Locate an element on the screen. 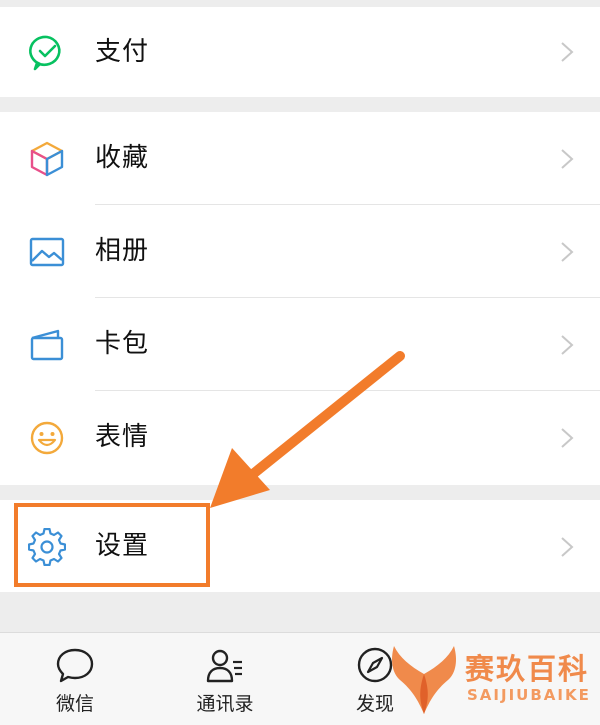  menu-item-stickers-label: 表情 is located at coordinates (122, 437).